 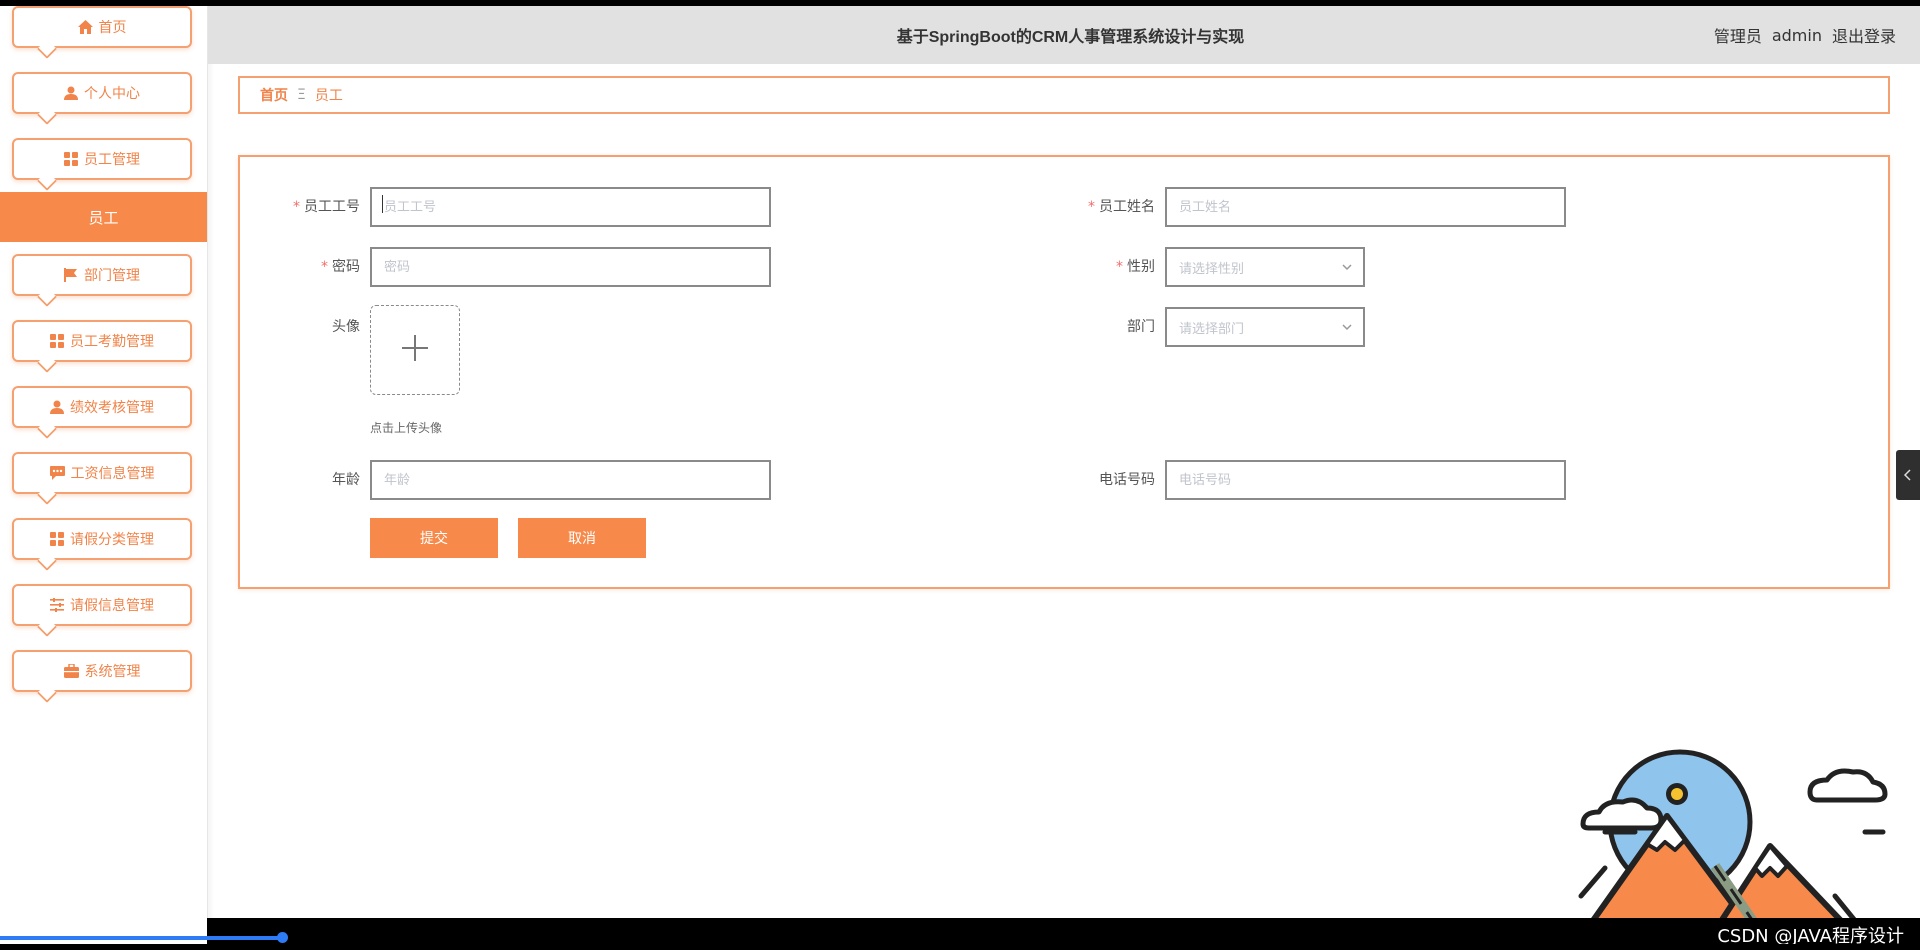 I want to click on text-caret, so click(x=382, y=204).